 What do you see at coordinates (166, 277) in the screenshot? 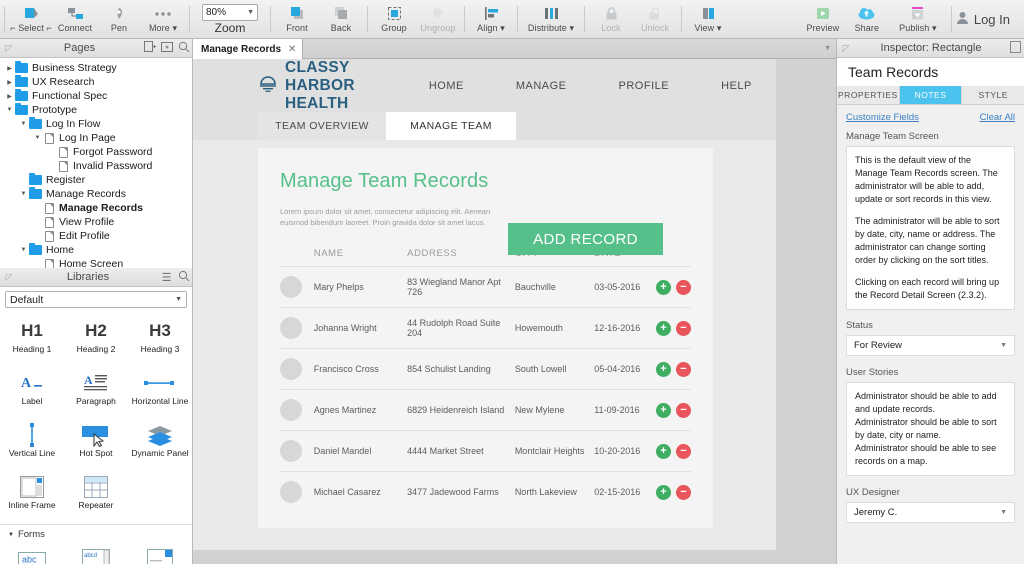
I see `hamburger-icon: ☰` at bounding box center [166, 277].